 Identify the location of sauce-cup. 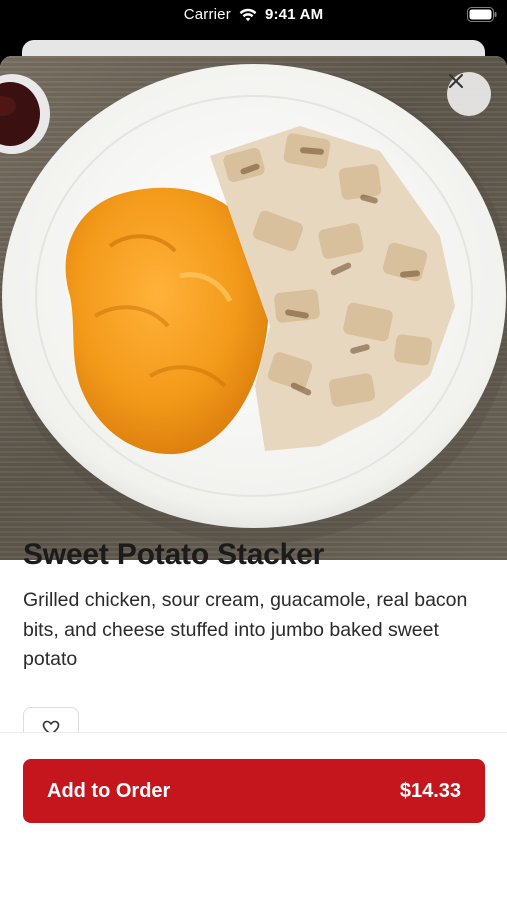
(25, 114).